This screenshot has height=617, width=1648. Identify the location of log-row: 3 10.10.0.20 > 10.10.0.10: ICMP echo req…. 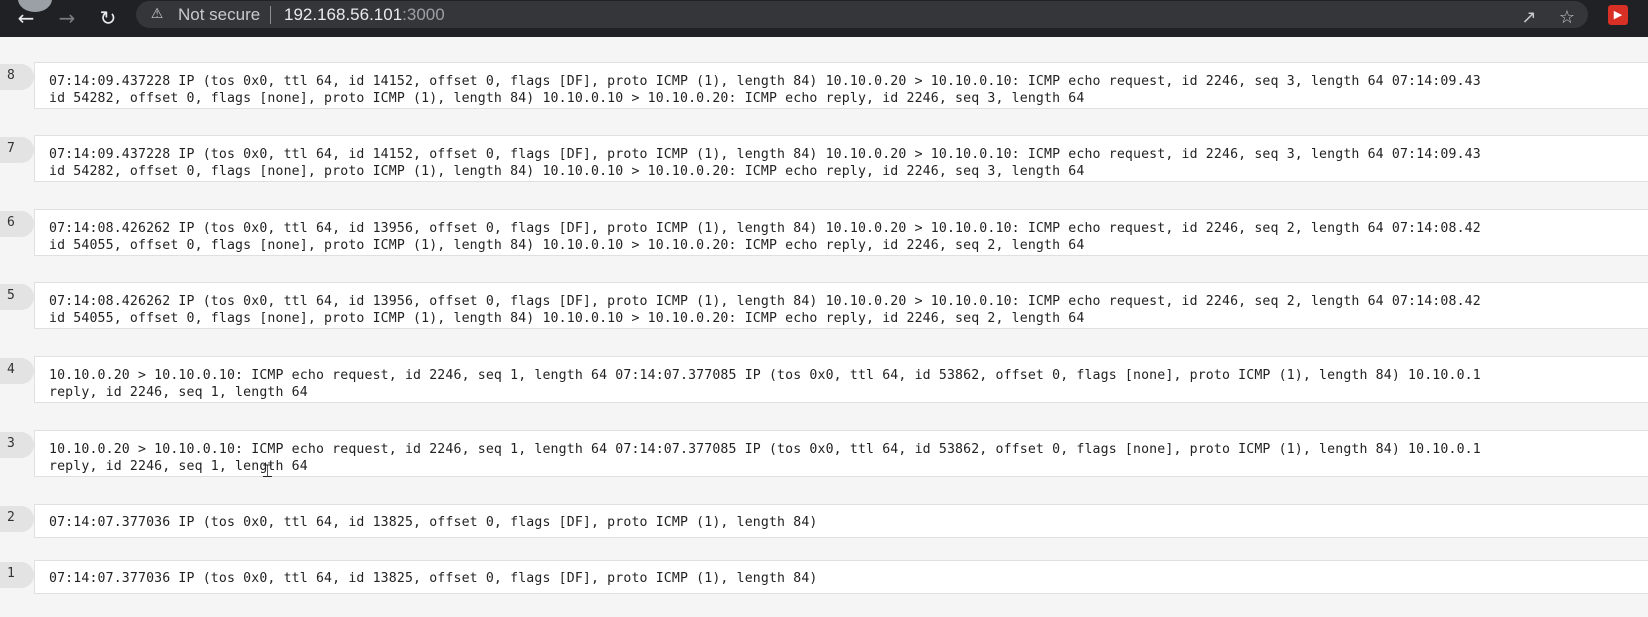
(824, 453).